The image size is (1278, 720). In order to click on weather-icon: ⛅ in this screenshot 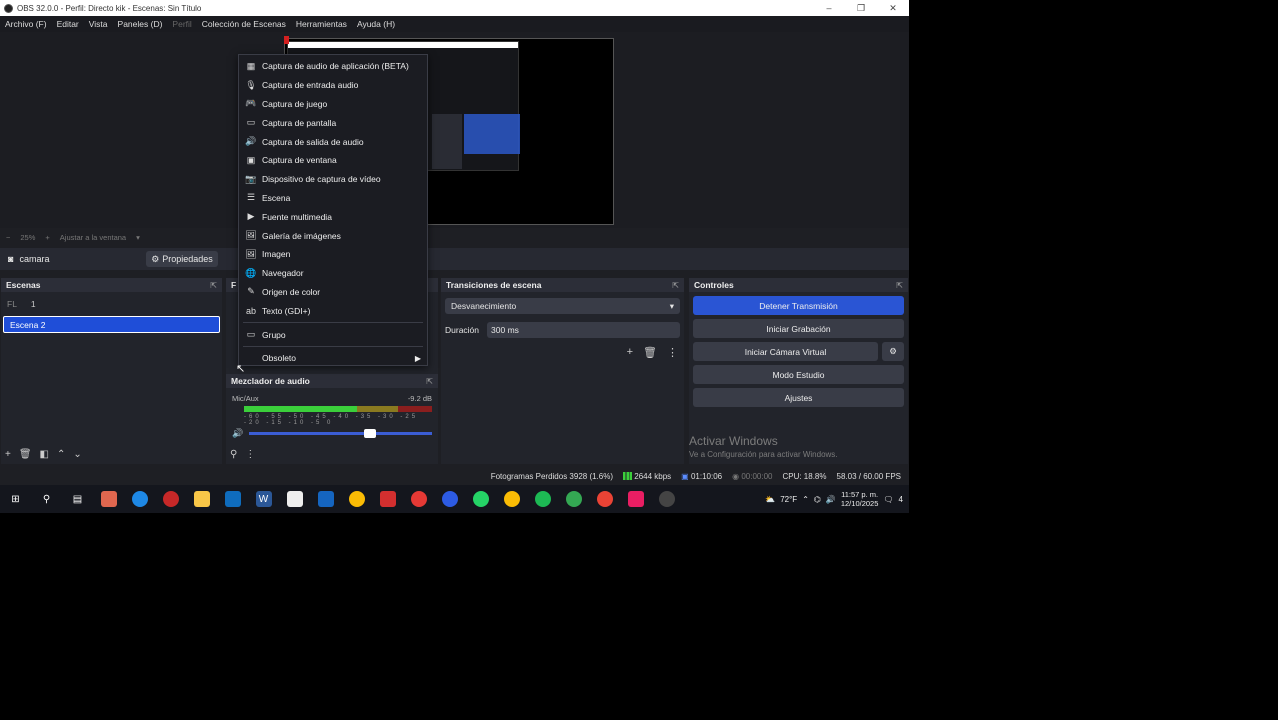, I will do `click(770, 499)`.